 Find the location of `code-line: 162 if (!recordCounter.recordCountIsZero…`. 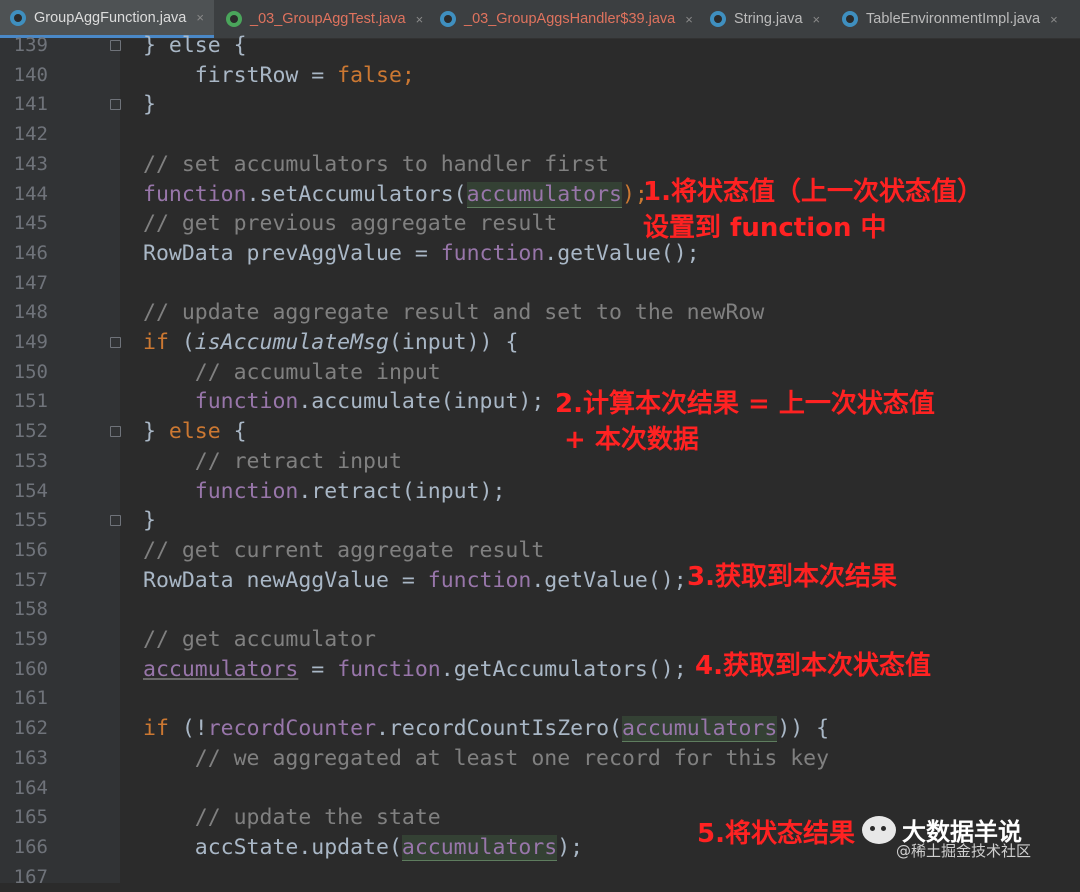

code-line: 162 if (!recordCounter.recordCountIsZero… is located at coordinates (540, 729).